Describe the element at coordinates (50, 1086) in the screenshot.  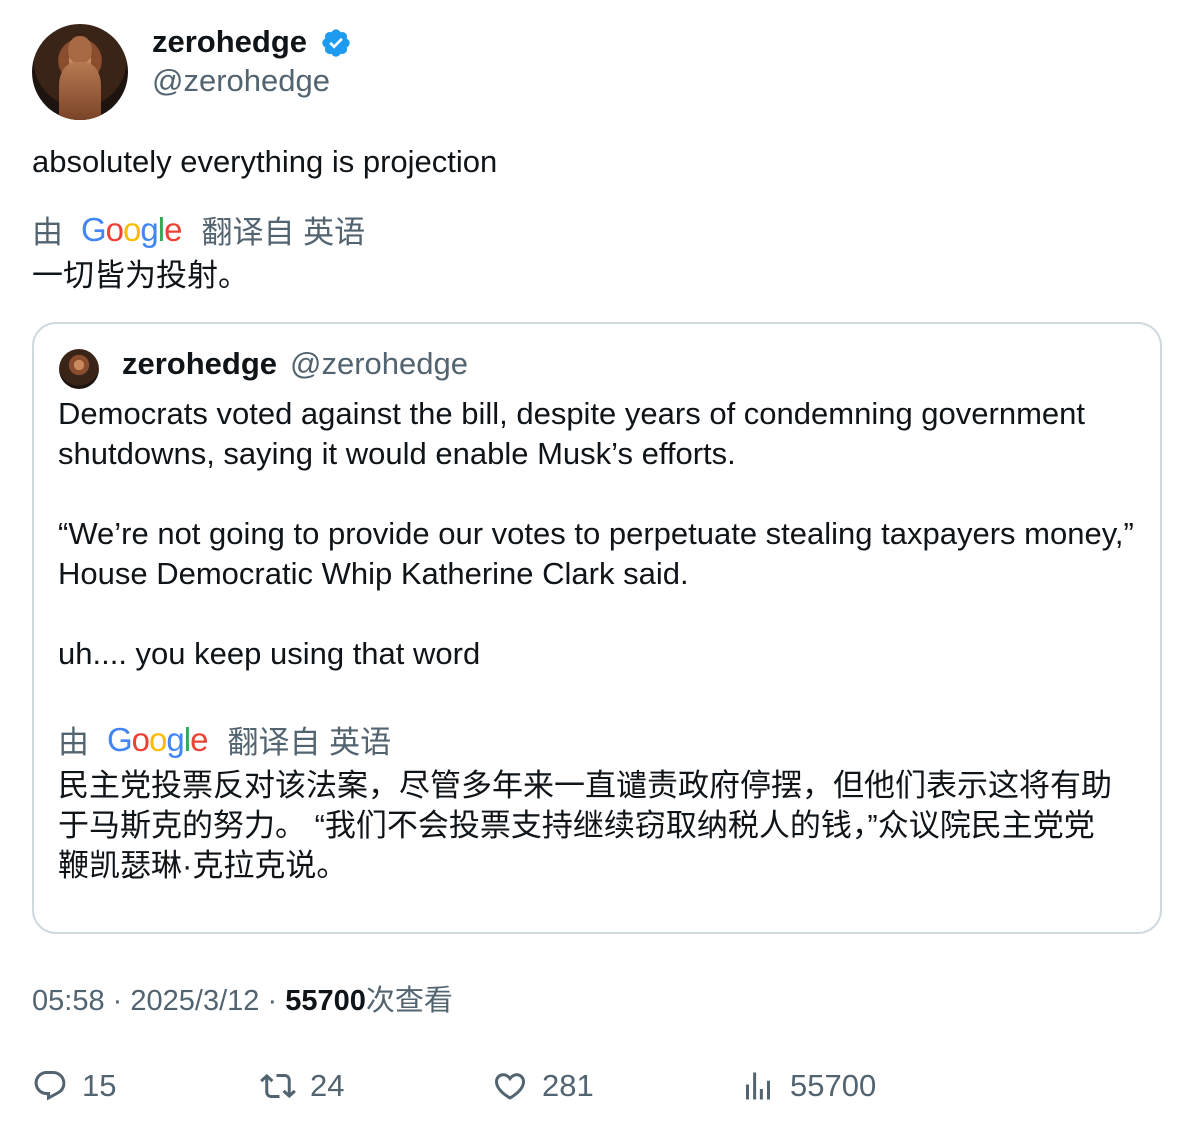
I see `reply-icon` at that location.